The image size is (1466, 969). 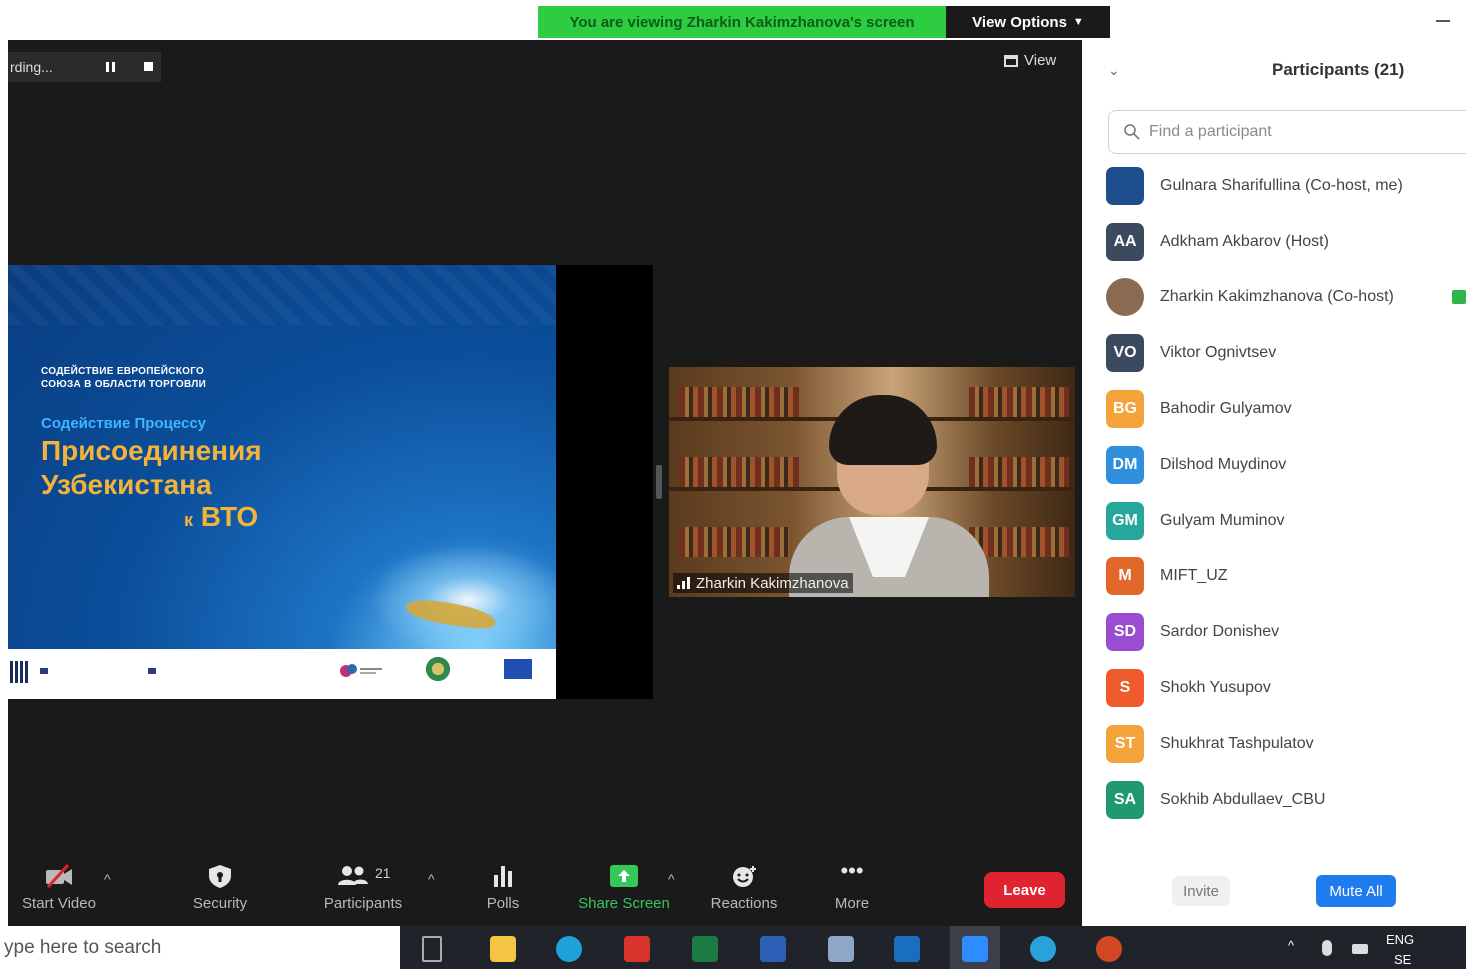 I want to click on telegram-icon, so click(x=1043, y=949).